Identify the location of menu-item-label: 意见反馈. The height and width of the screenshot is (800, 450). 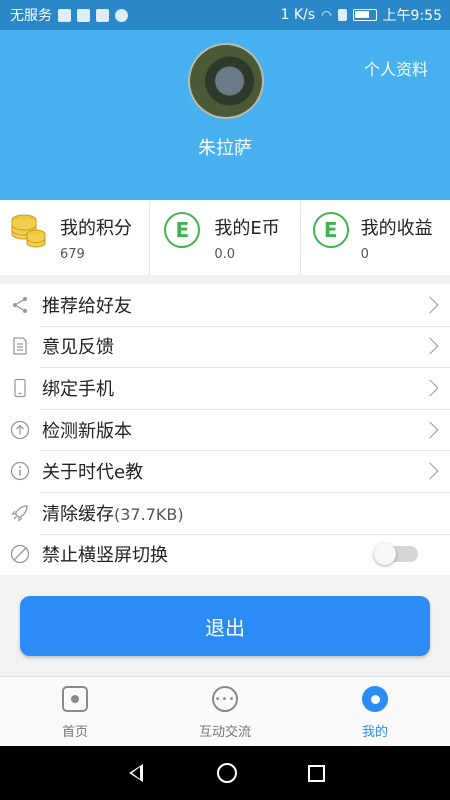
(78, 348).